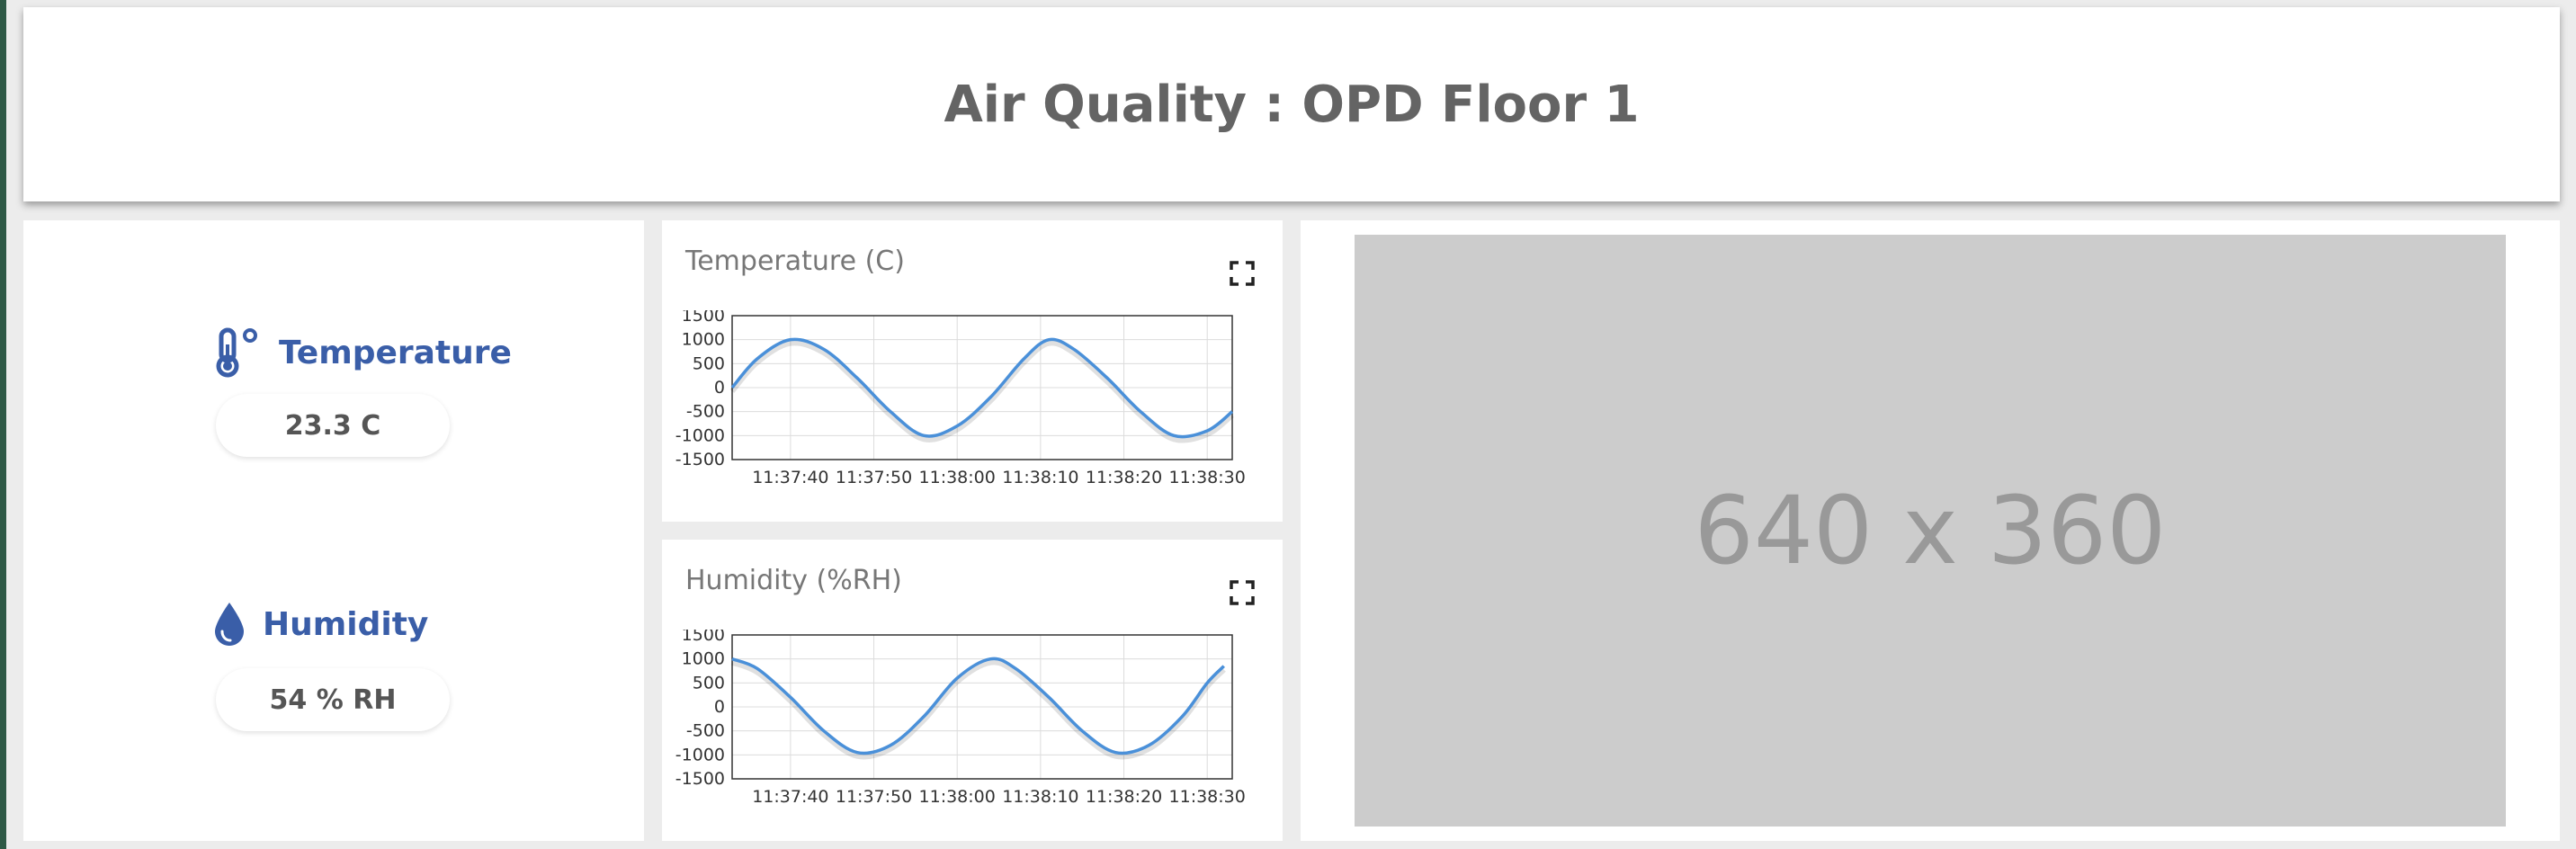 This screenshot has width=2576, height=849. I want to click on temperature-label: Temperature, so click(395, 352).